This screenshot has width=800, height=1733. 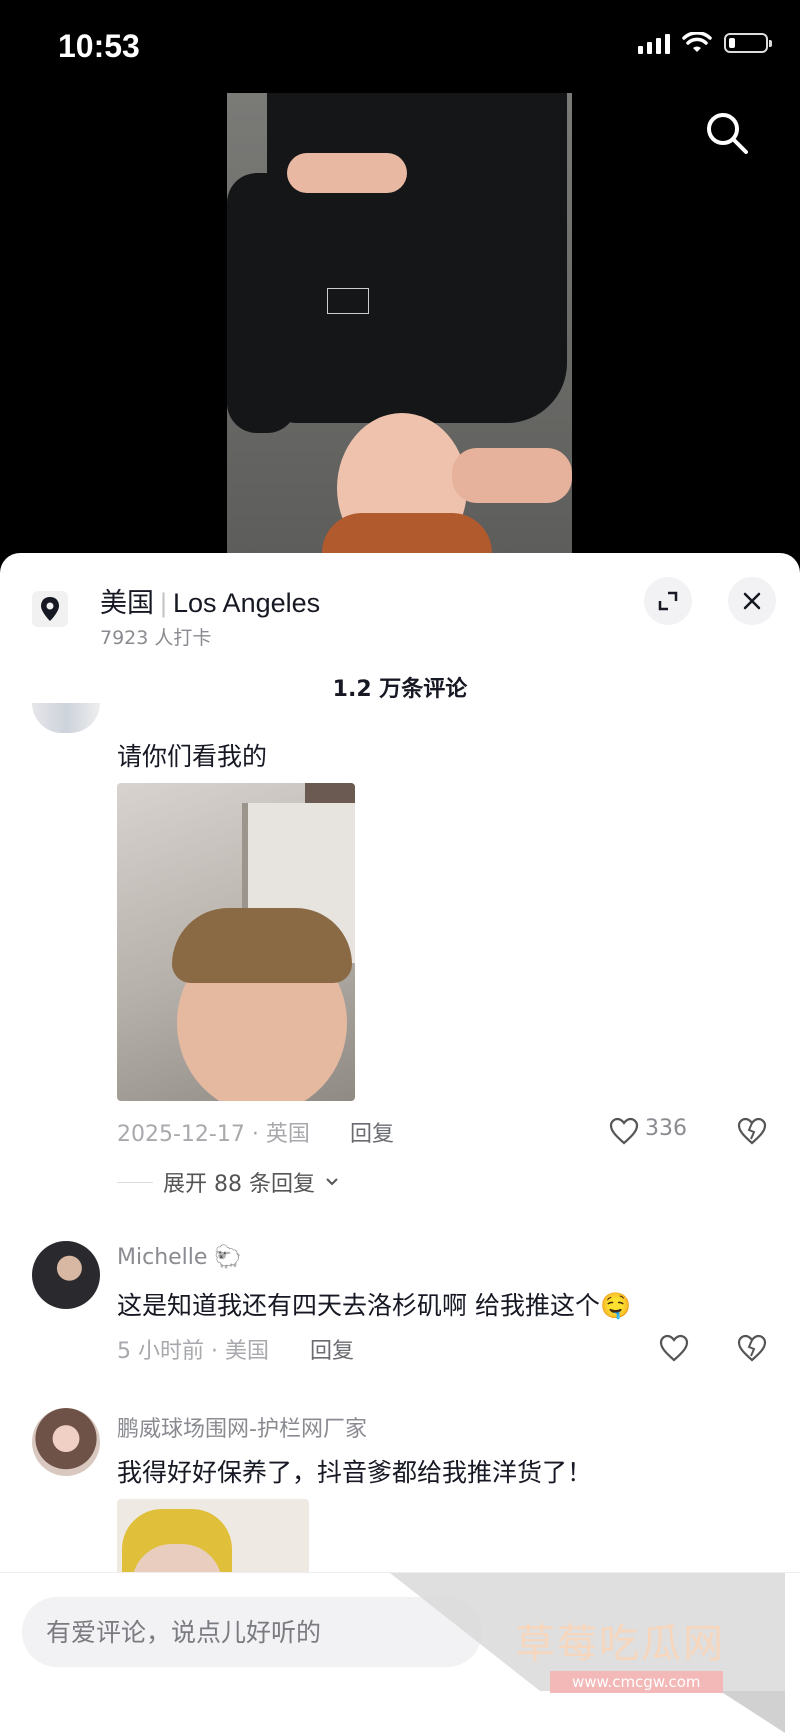 What do you see at coordinates (697, 42) in the screenshot?
I see `wifi-icon` at bounding box center [697, 42].